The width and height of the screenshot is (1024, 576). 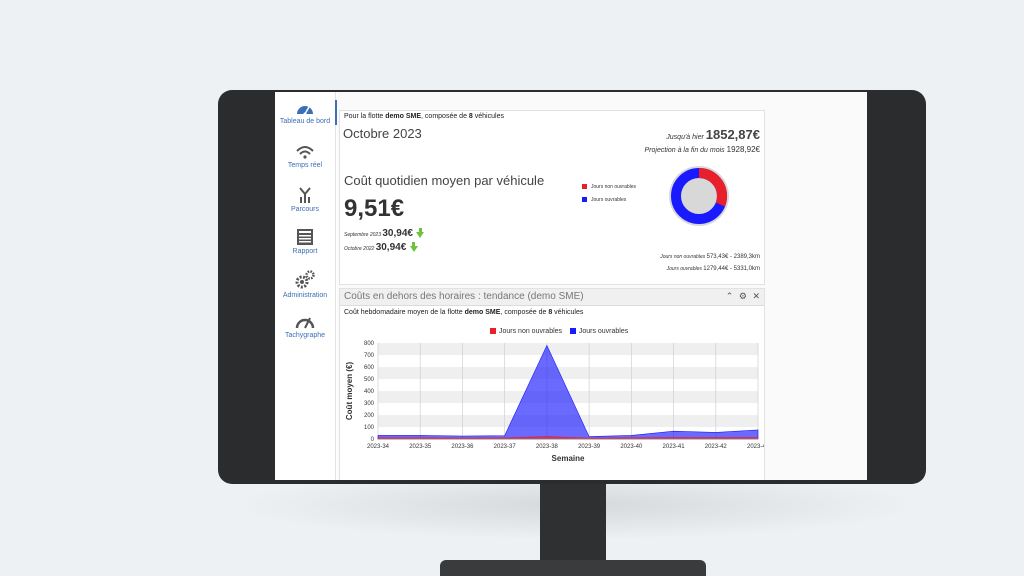 What do you see at coordinates (305, 335) in the screenshot?
I see `sidebar-item-label: Tachygraphe` at bounding box center [305, 335].